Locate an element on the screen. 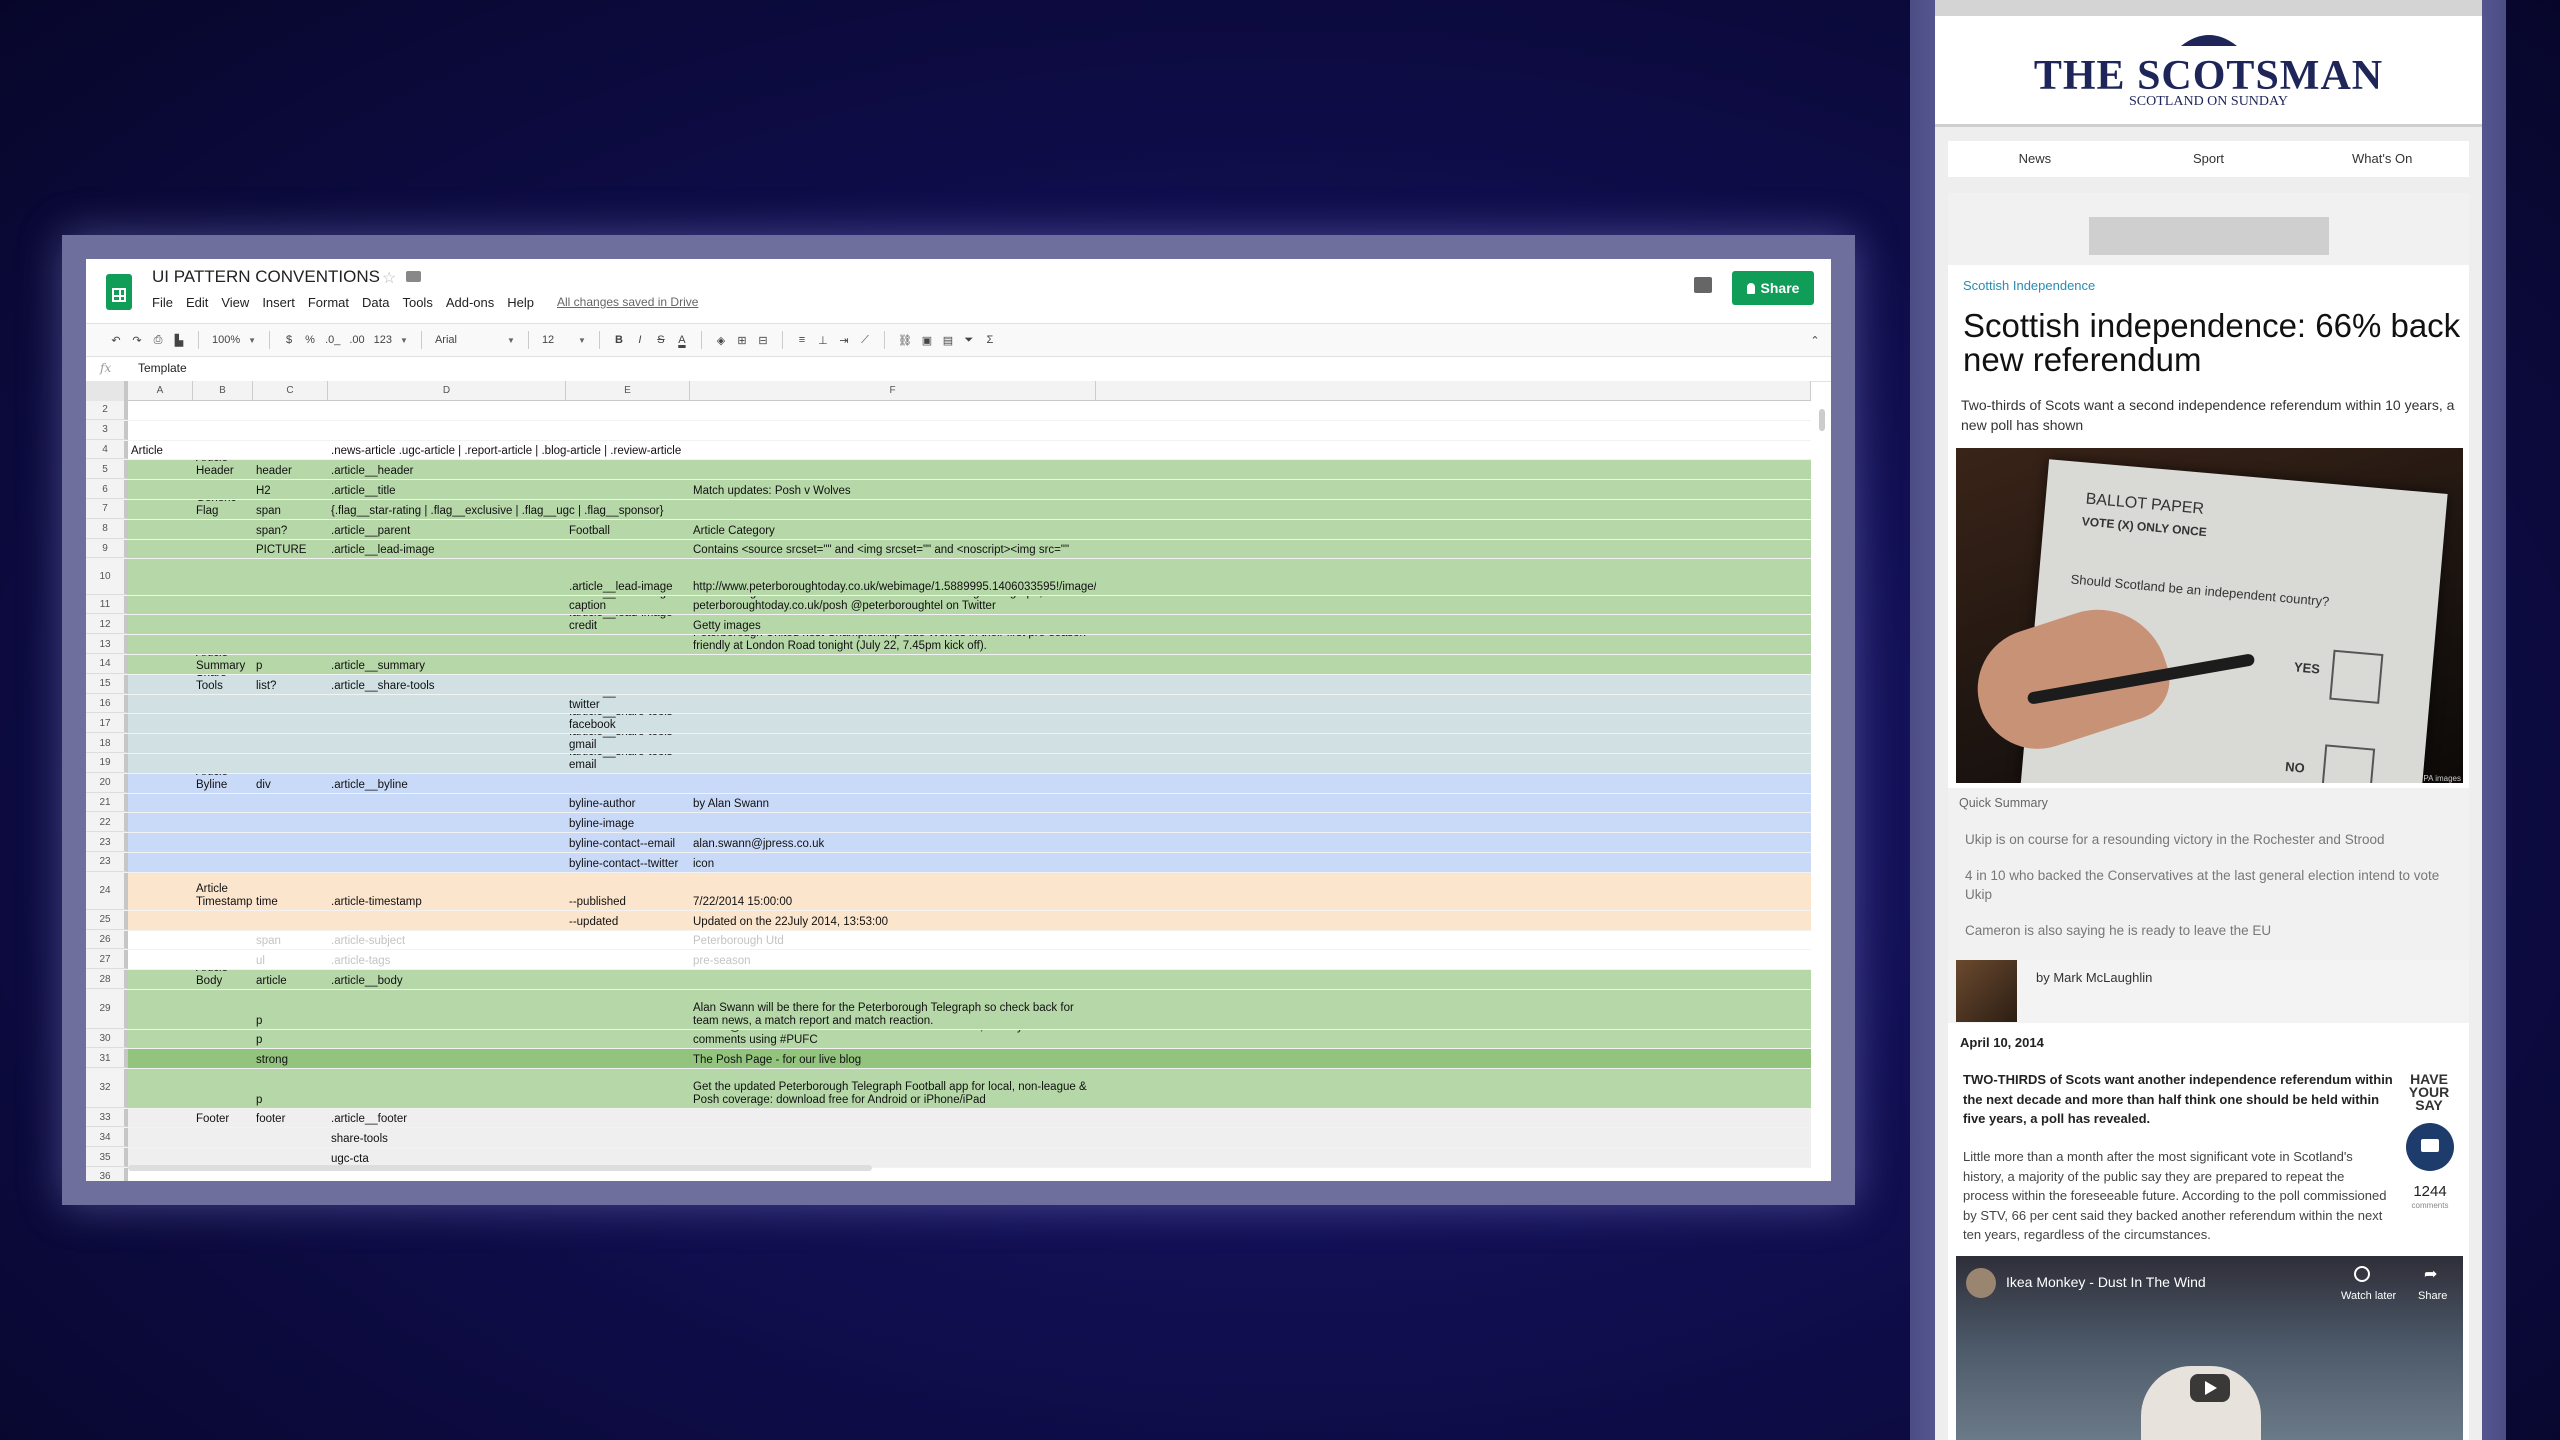 Image resolution: width=2560 pixels, height=1440 pixels. share-button: Share is located at coordinates (1773, 288).